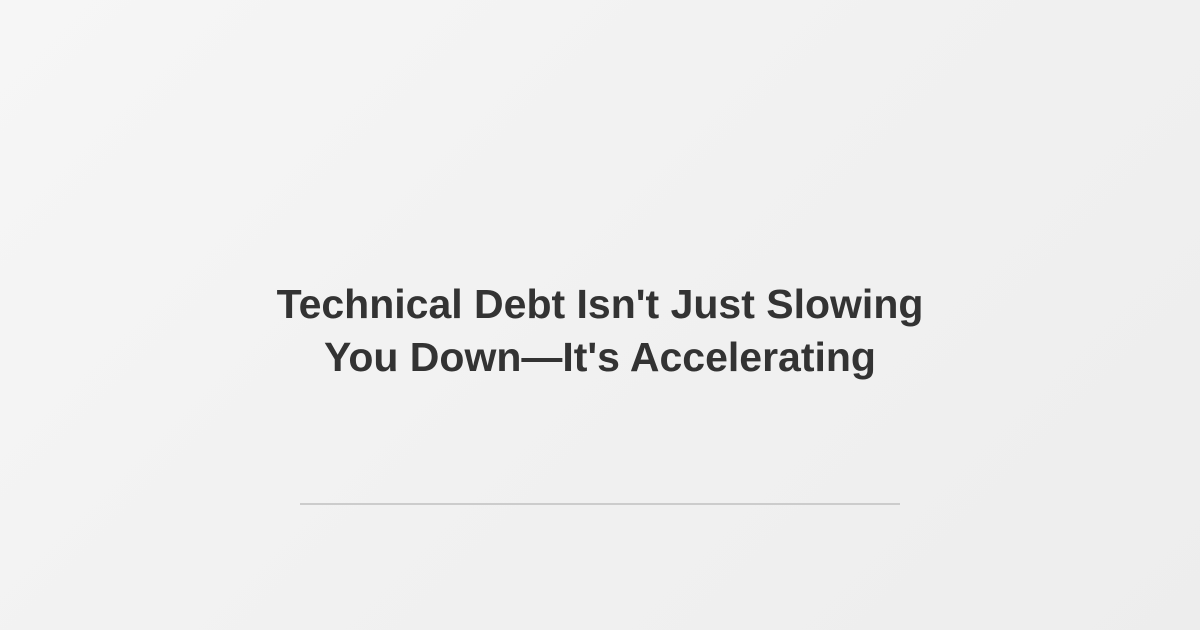 This screenshot has height=630, width=1200. I want to click on divider-rule, so click(600, 504).